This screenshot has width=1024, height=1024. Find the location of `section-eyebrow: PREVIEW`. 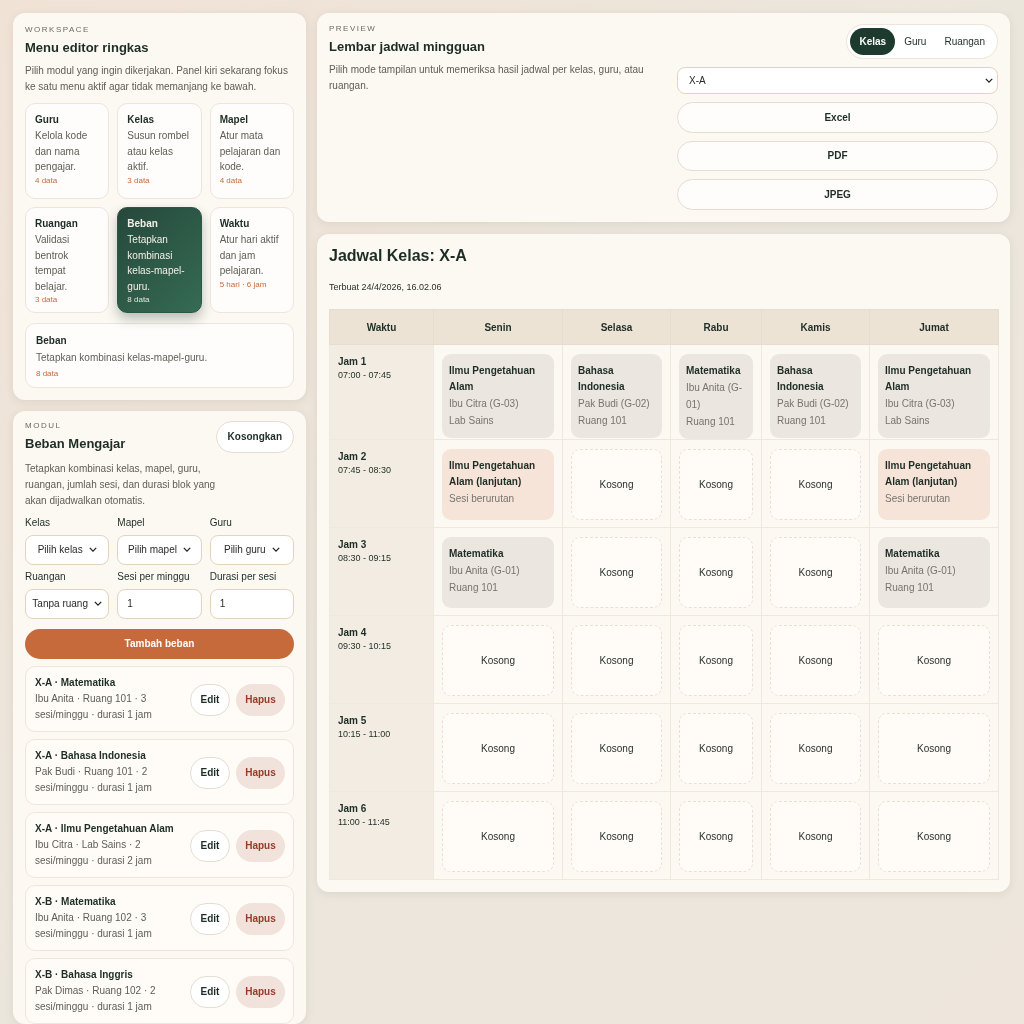

section-eyebrow: PREVIEW is located at coordinates (353, 28).